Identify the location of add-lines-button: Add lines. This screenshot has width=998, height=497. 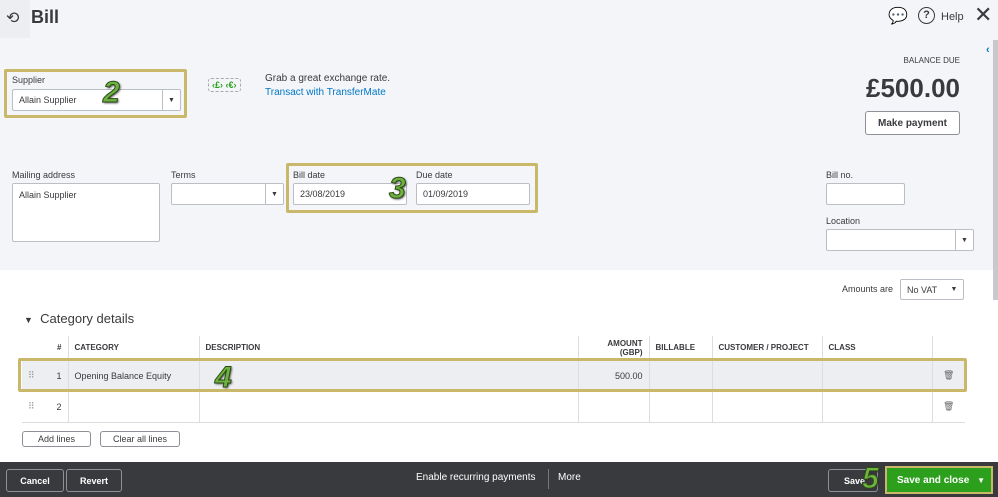
(56, 439).